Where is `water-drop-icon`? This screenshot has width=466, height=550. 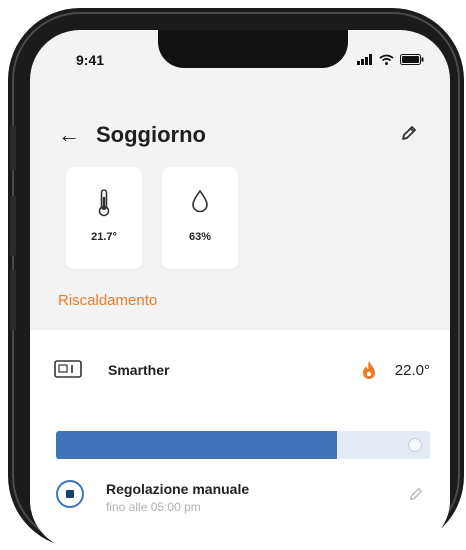 water-drop-icon is located at coordinates (200, 201).